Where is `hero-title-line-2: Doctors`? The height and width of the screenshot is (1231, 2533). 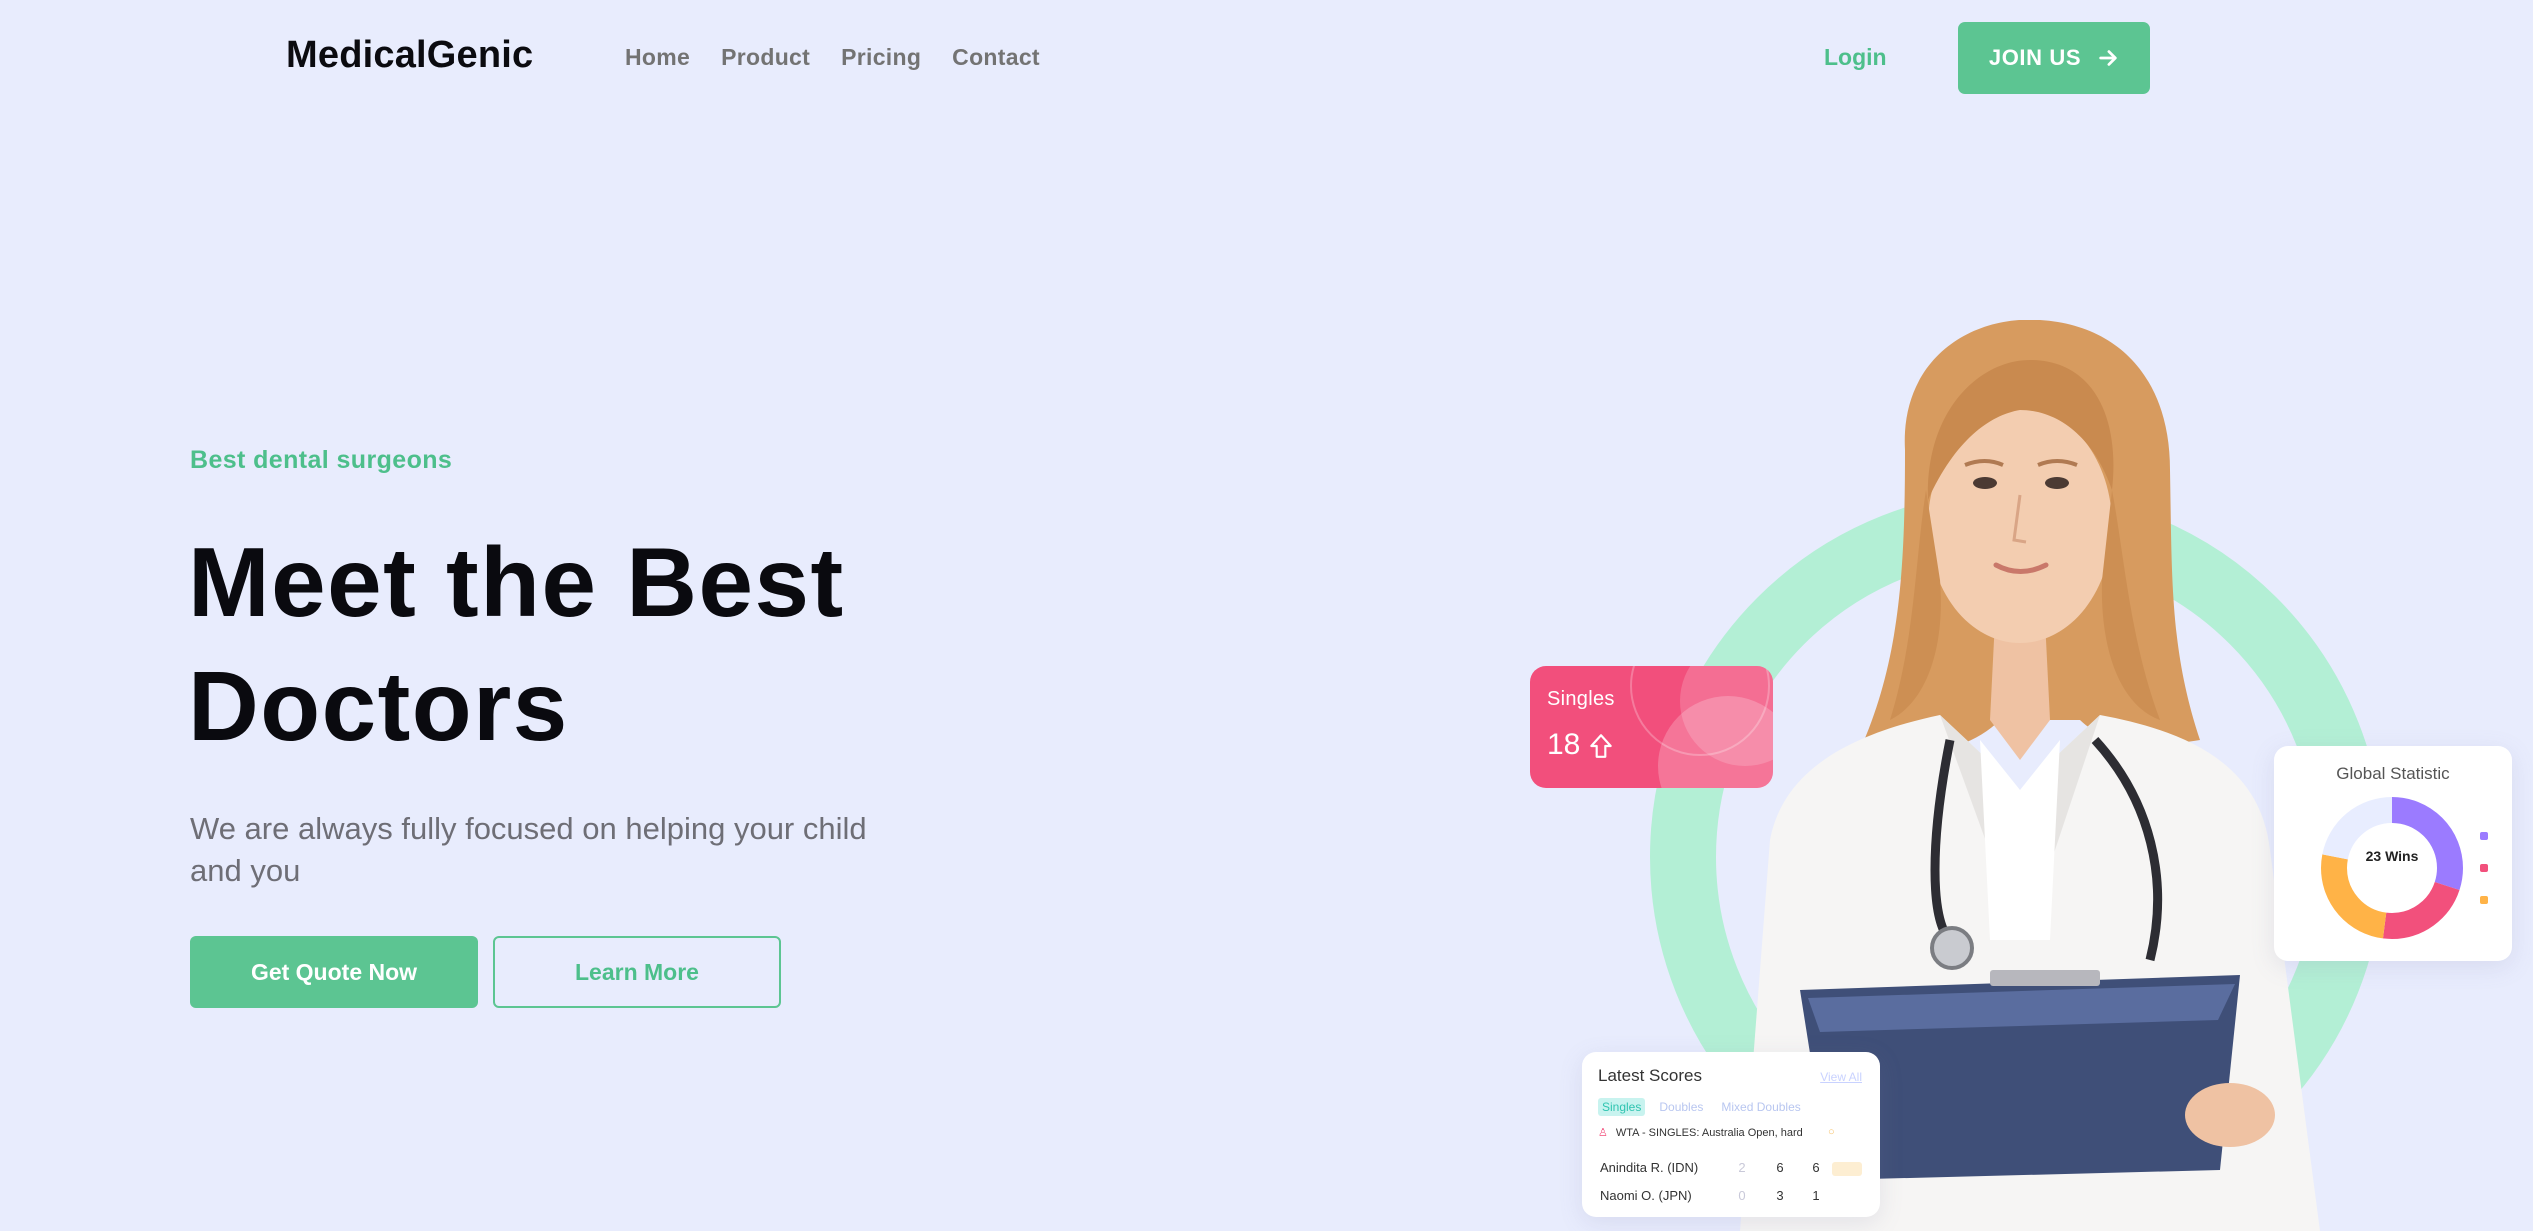 hero-title-line-2: Doctors is located at coordinates (378, 706).